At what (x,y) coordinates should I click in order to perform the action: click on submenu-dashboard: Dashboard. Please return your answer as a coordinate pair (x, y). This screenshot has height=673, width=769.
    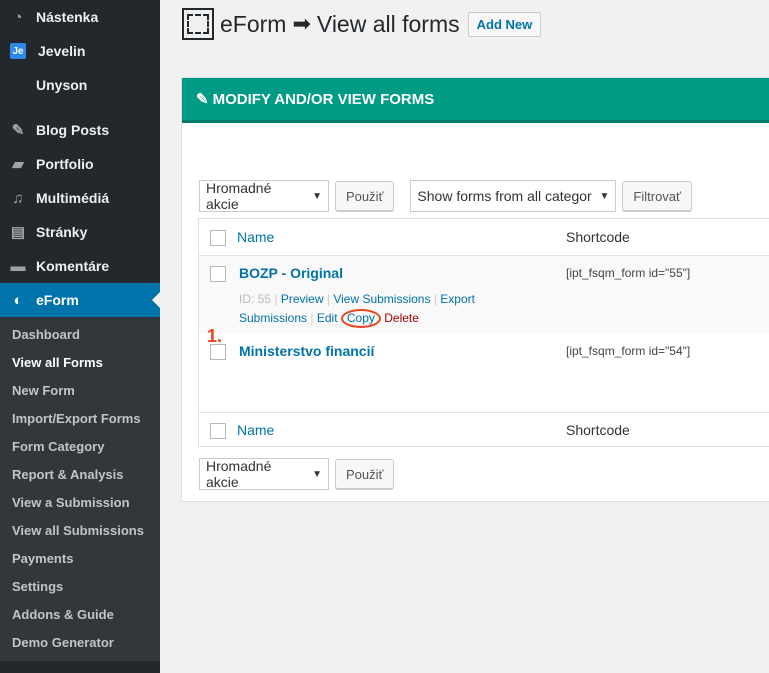
    Looking at the image, I should click on (80, 335).